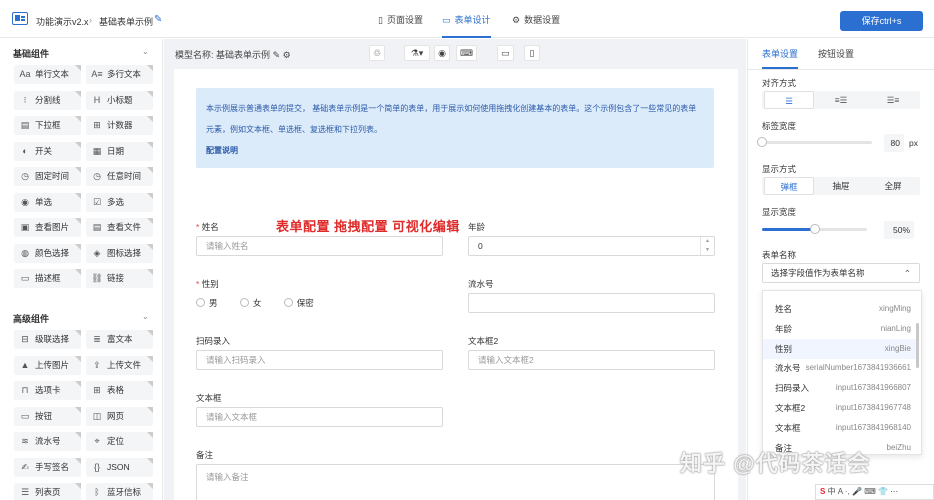 Image resolution: width=934 pixels, height=500 pixels. Describe the element at coordinates (119, 151) in the screenshot. I see `component-item: ▦ 日期` at that location.